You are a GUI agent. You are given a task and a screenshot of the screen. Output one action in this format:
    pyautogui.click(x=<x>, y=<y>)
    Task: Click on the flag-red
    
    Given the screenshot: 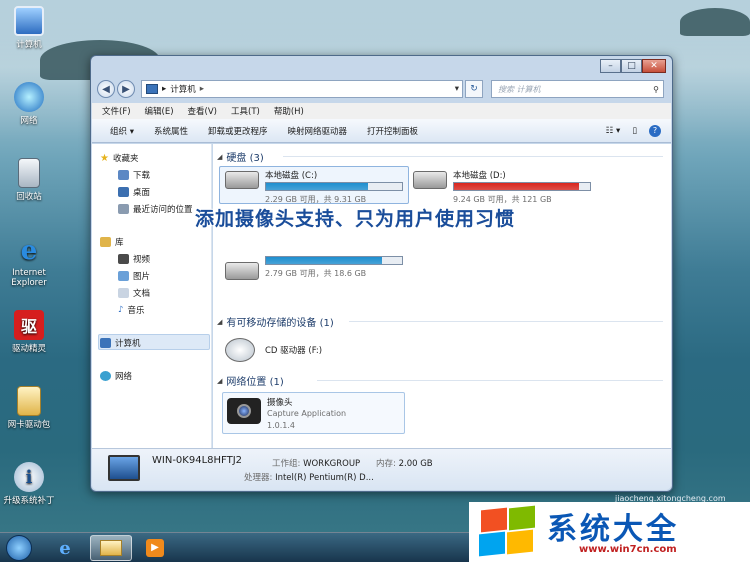 What is the action you would take?
    pyautogui.click(x=494, y=520)
    